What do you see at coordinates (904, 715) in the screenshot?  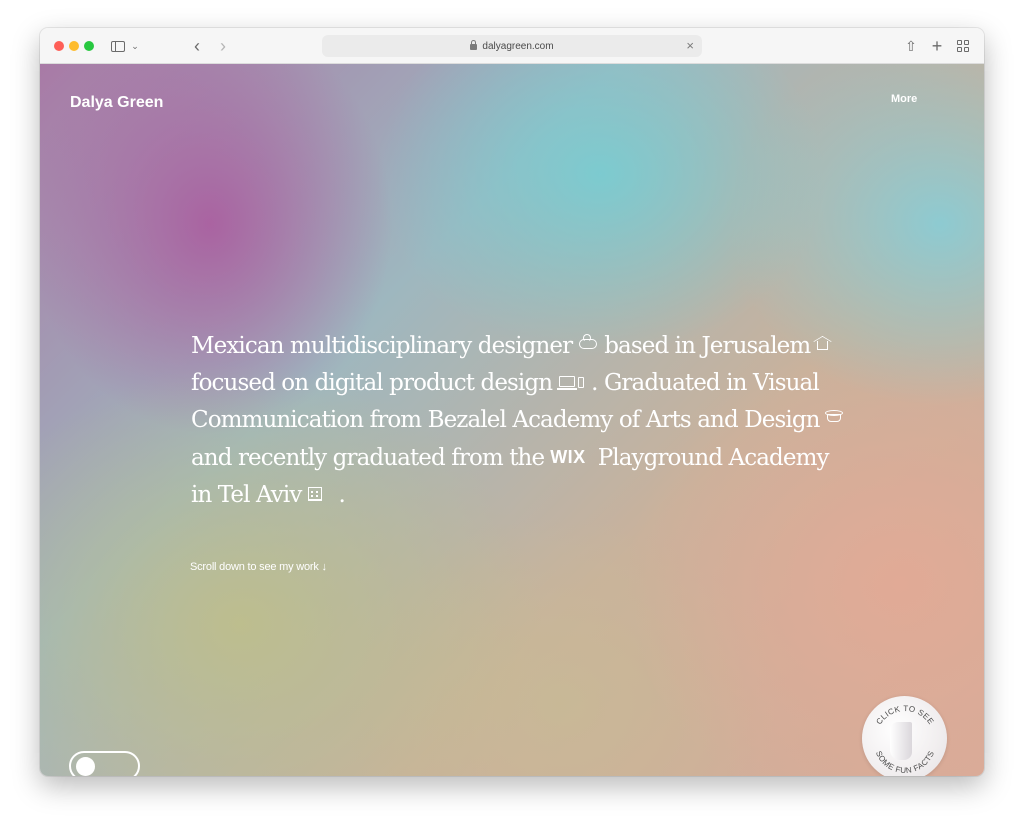 I see `fun-facts-top-text: CLICK TO SEE` at bounding box center [904, 715].